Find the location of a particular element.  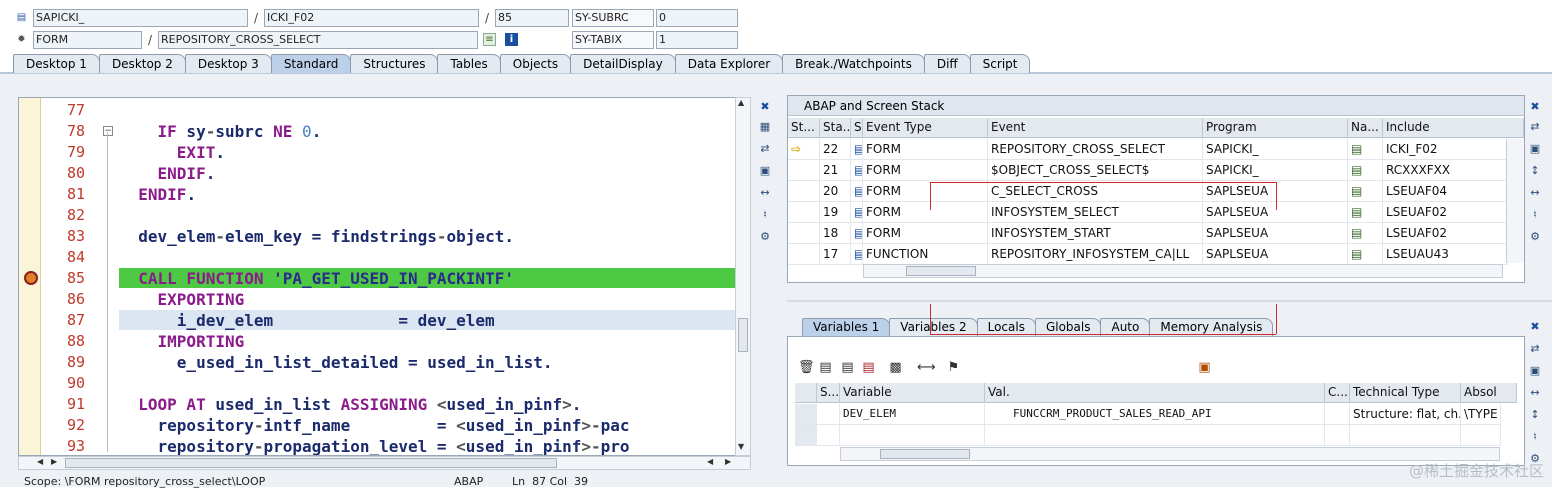

tab-desktop-2: Desktop 2 is located at coordinates (142, 63).